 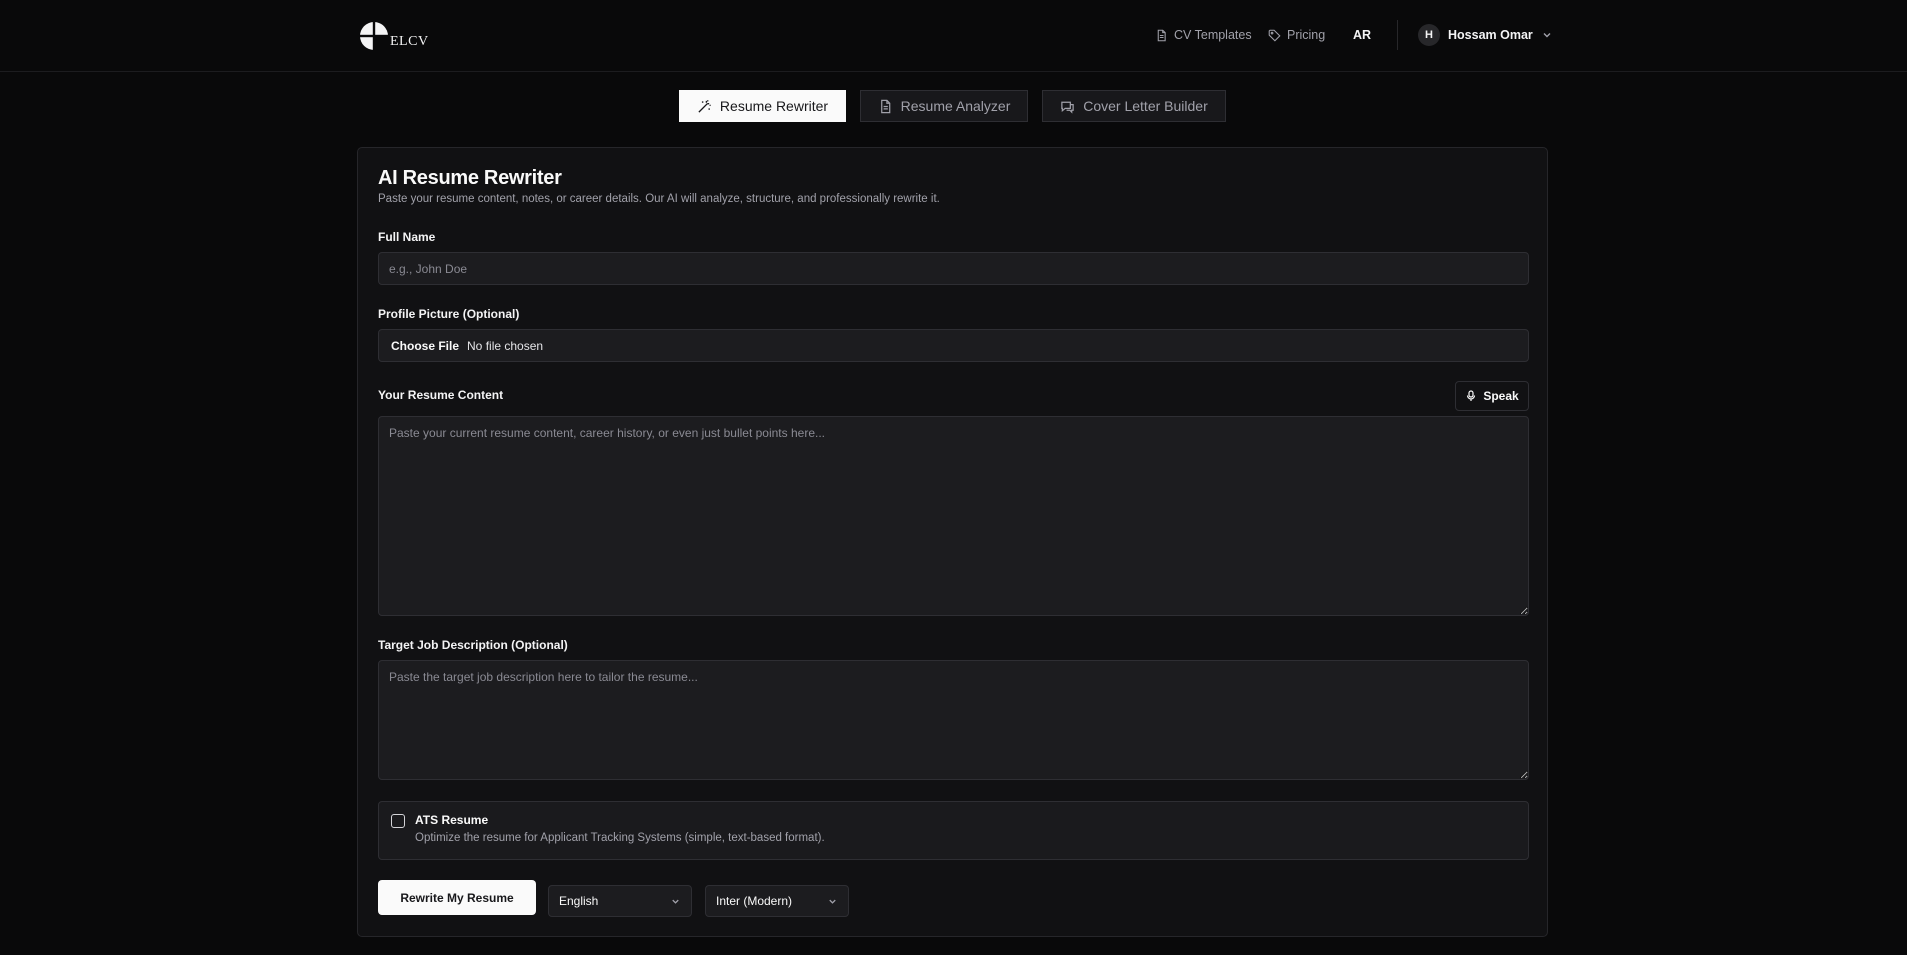 I want to click on chat-icon, so click(x=1067, y=107).